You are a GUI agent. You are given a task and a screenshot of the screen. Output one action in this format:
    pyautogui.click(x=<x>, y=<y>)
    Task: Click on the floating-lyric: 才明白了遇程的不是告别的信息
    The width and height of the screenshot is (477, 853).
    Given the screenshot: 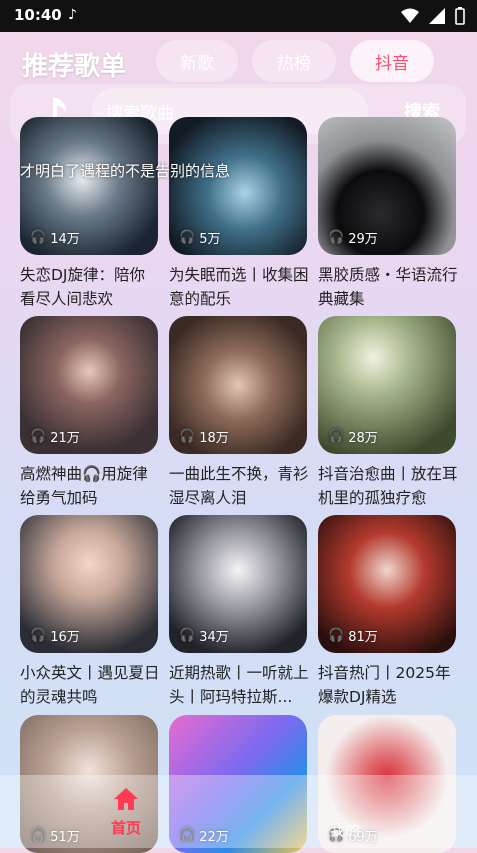 What is the action you would take?
    pyautogui.click(x=125, y=171)
    